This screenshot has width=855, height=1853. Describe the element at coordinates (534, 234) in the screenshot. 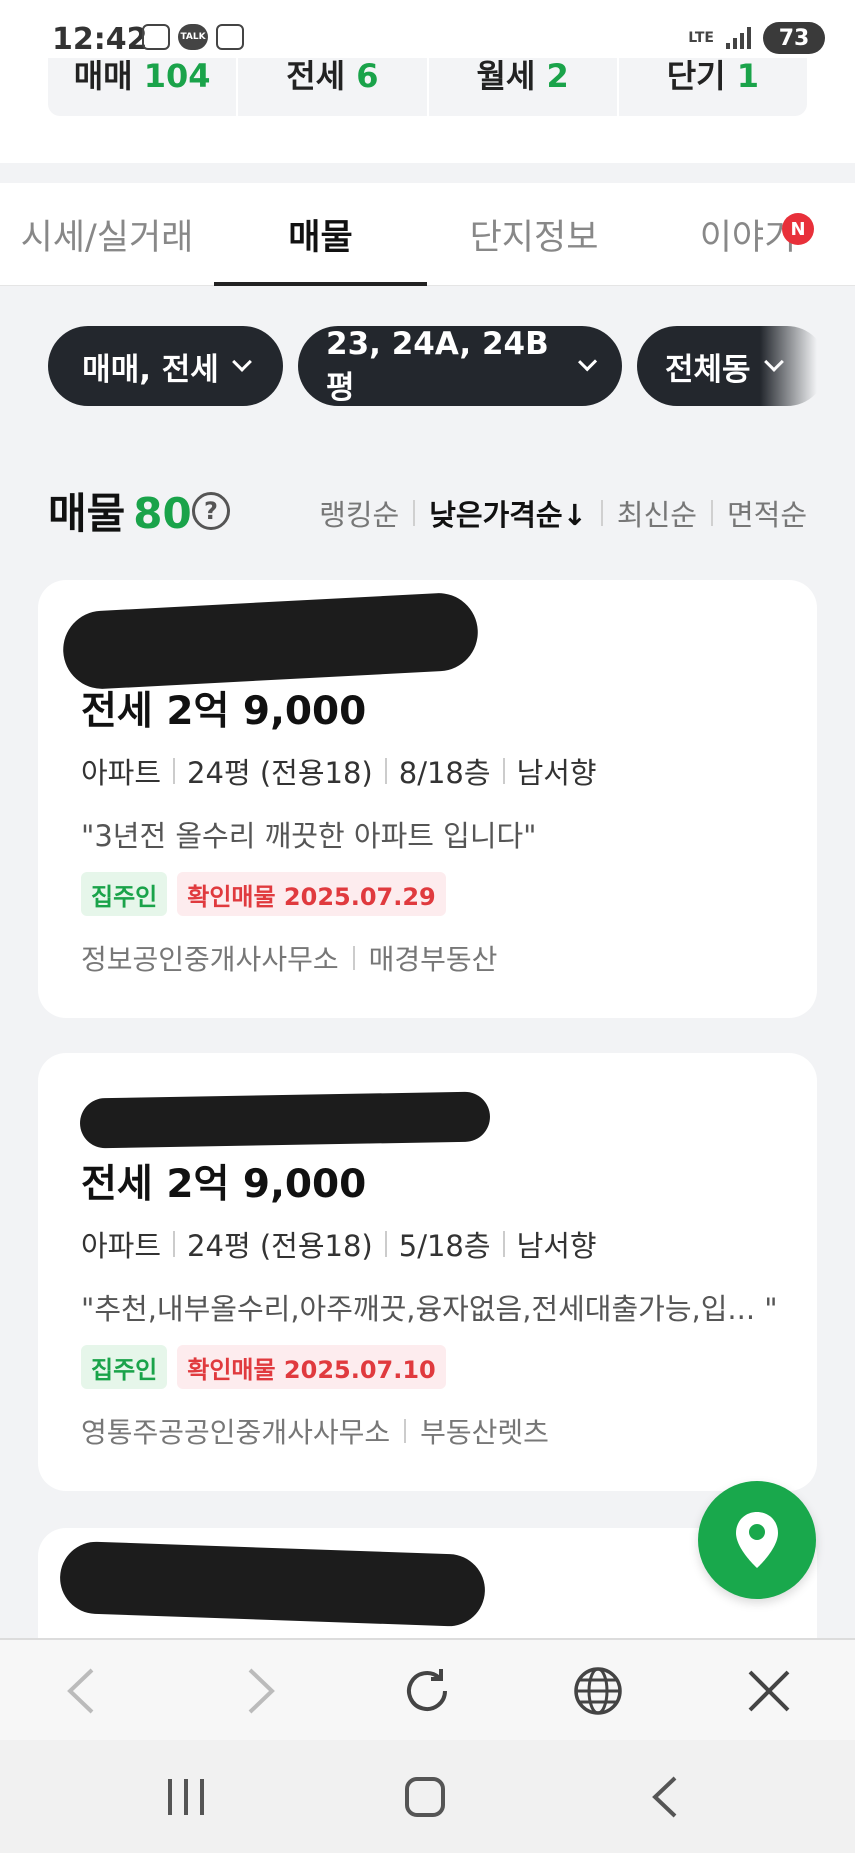

I see `tab-complex-info: 단지정보` at that location.